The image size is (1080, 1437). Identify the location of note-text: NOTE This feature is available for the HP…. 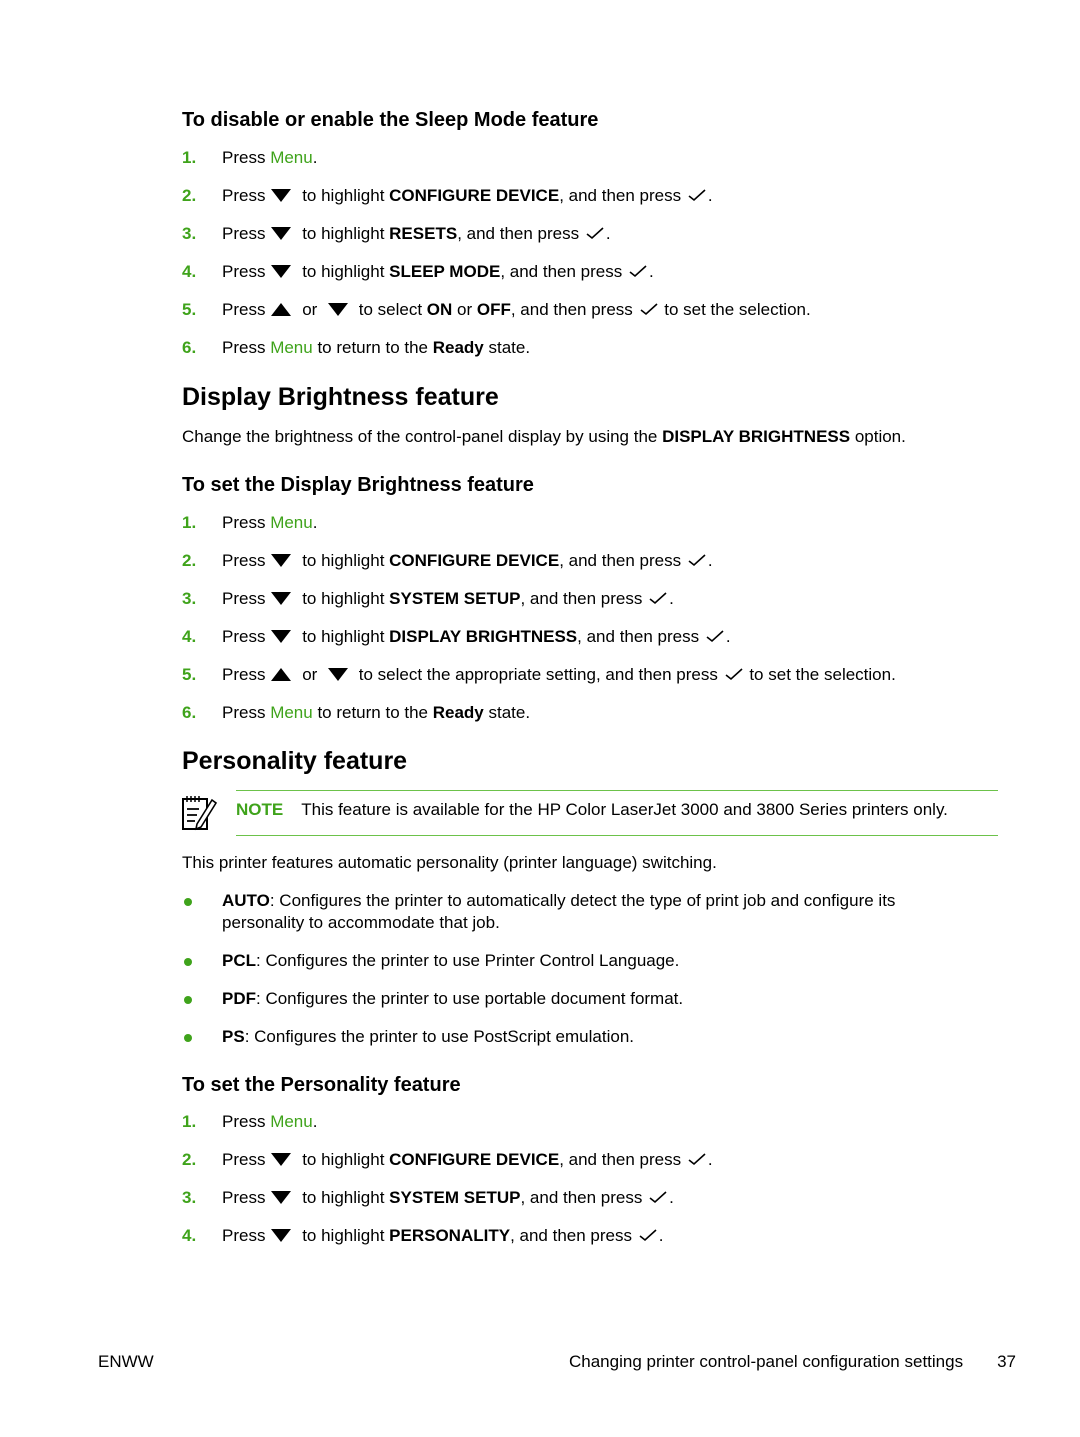
(592, 809).